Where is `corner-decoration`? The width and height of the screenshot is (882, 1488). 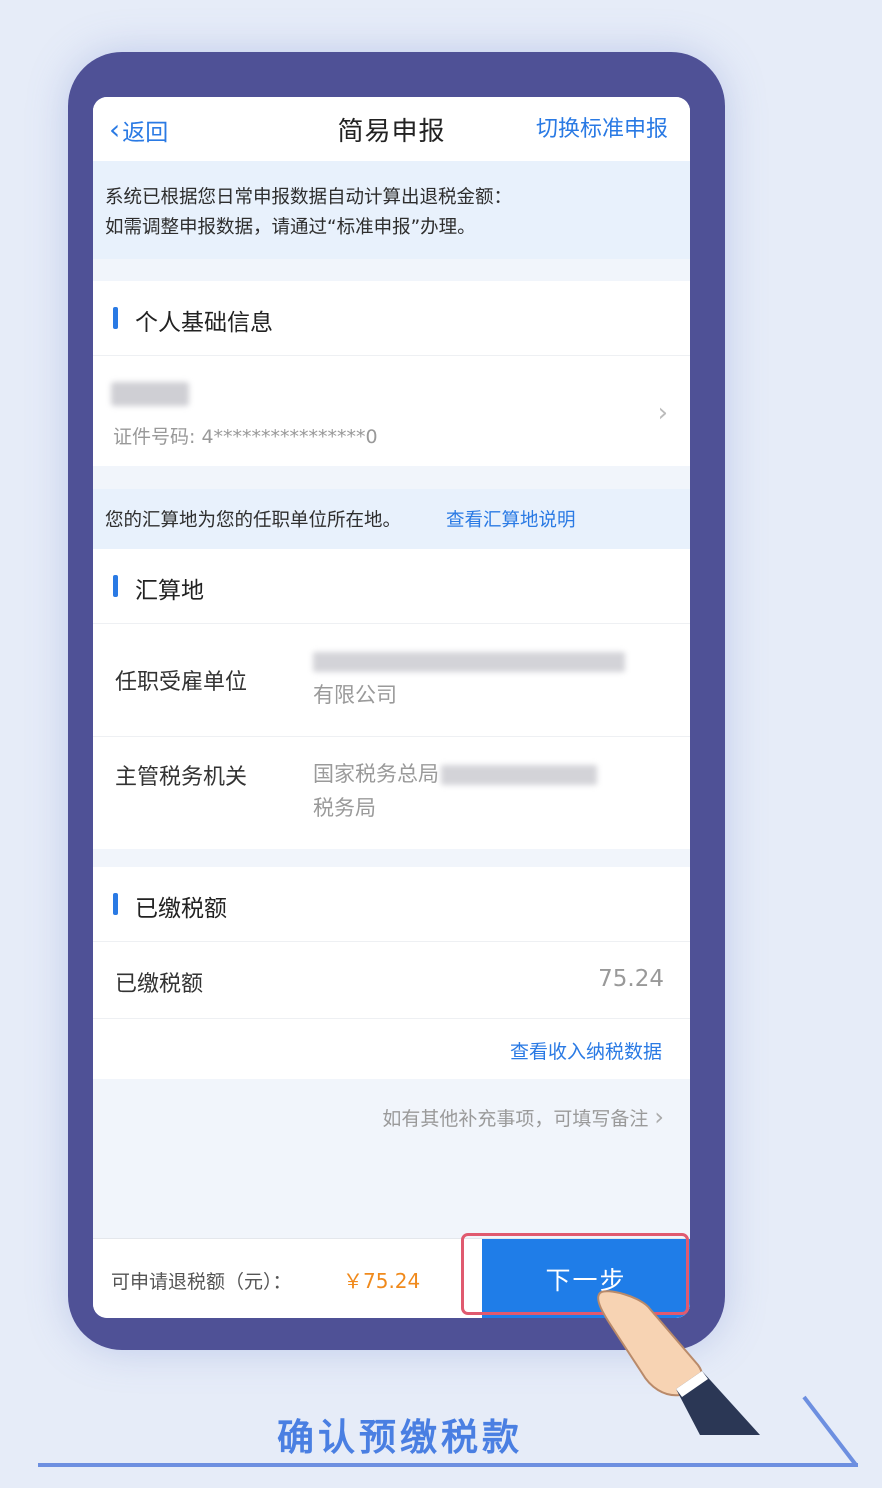
corner-decoration is located at coordinates (830, 1431).